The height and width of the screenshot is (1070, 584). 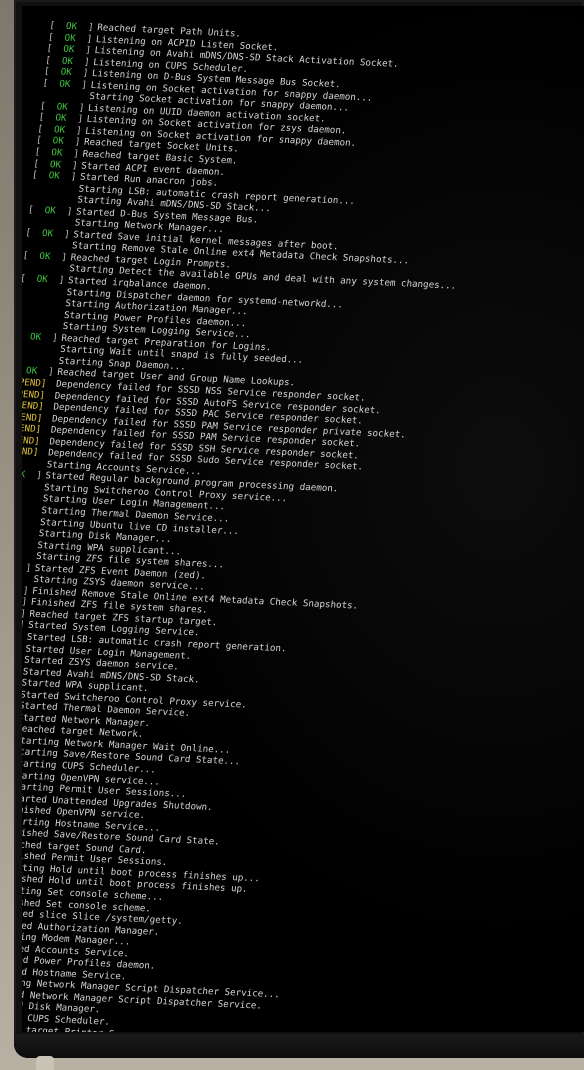 I want to click on status-ok-badge: [ OK ], so click(x=34, y=475).